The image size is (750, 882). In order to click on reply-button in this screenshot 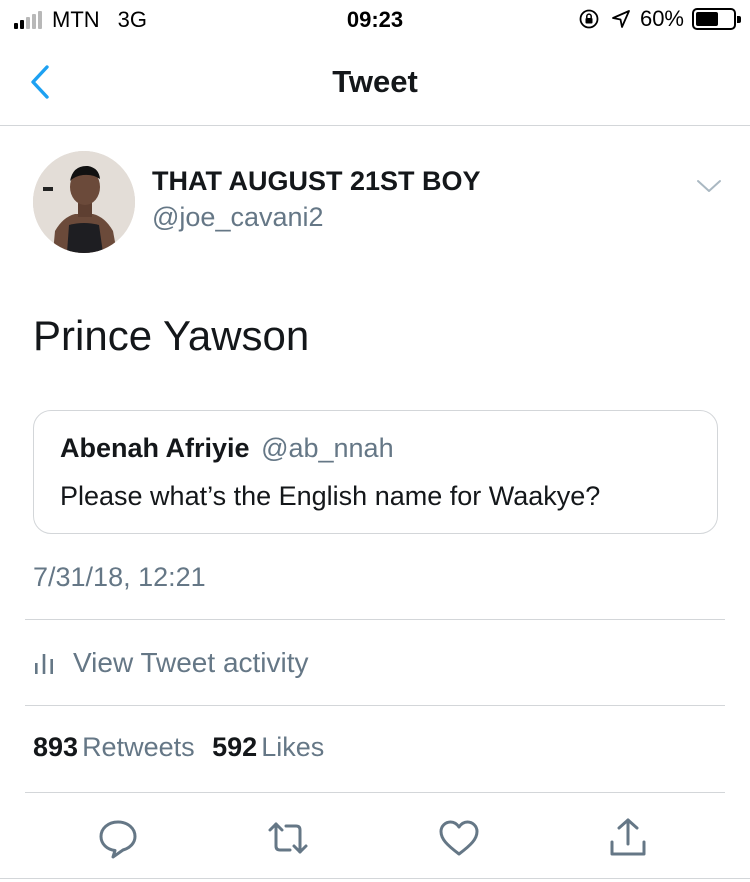, I will do `click(118, 838)`.